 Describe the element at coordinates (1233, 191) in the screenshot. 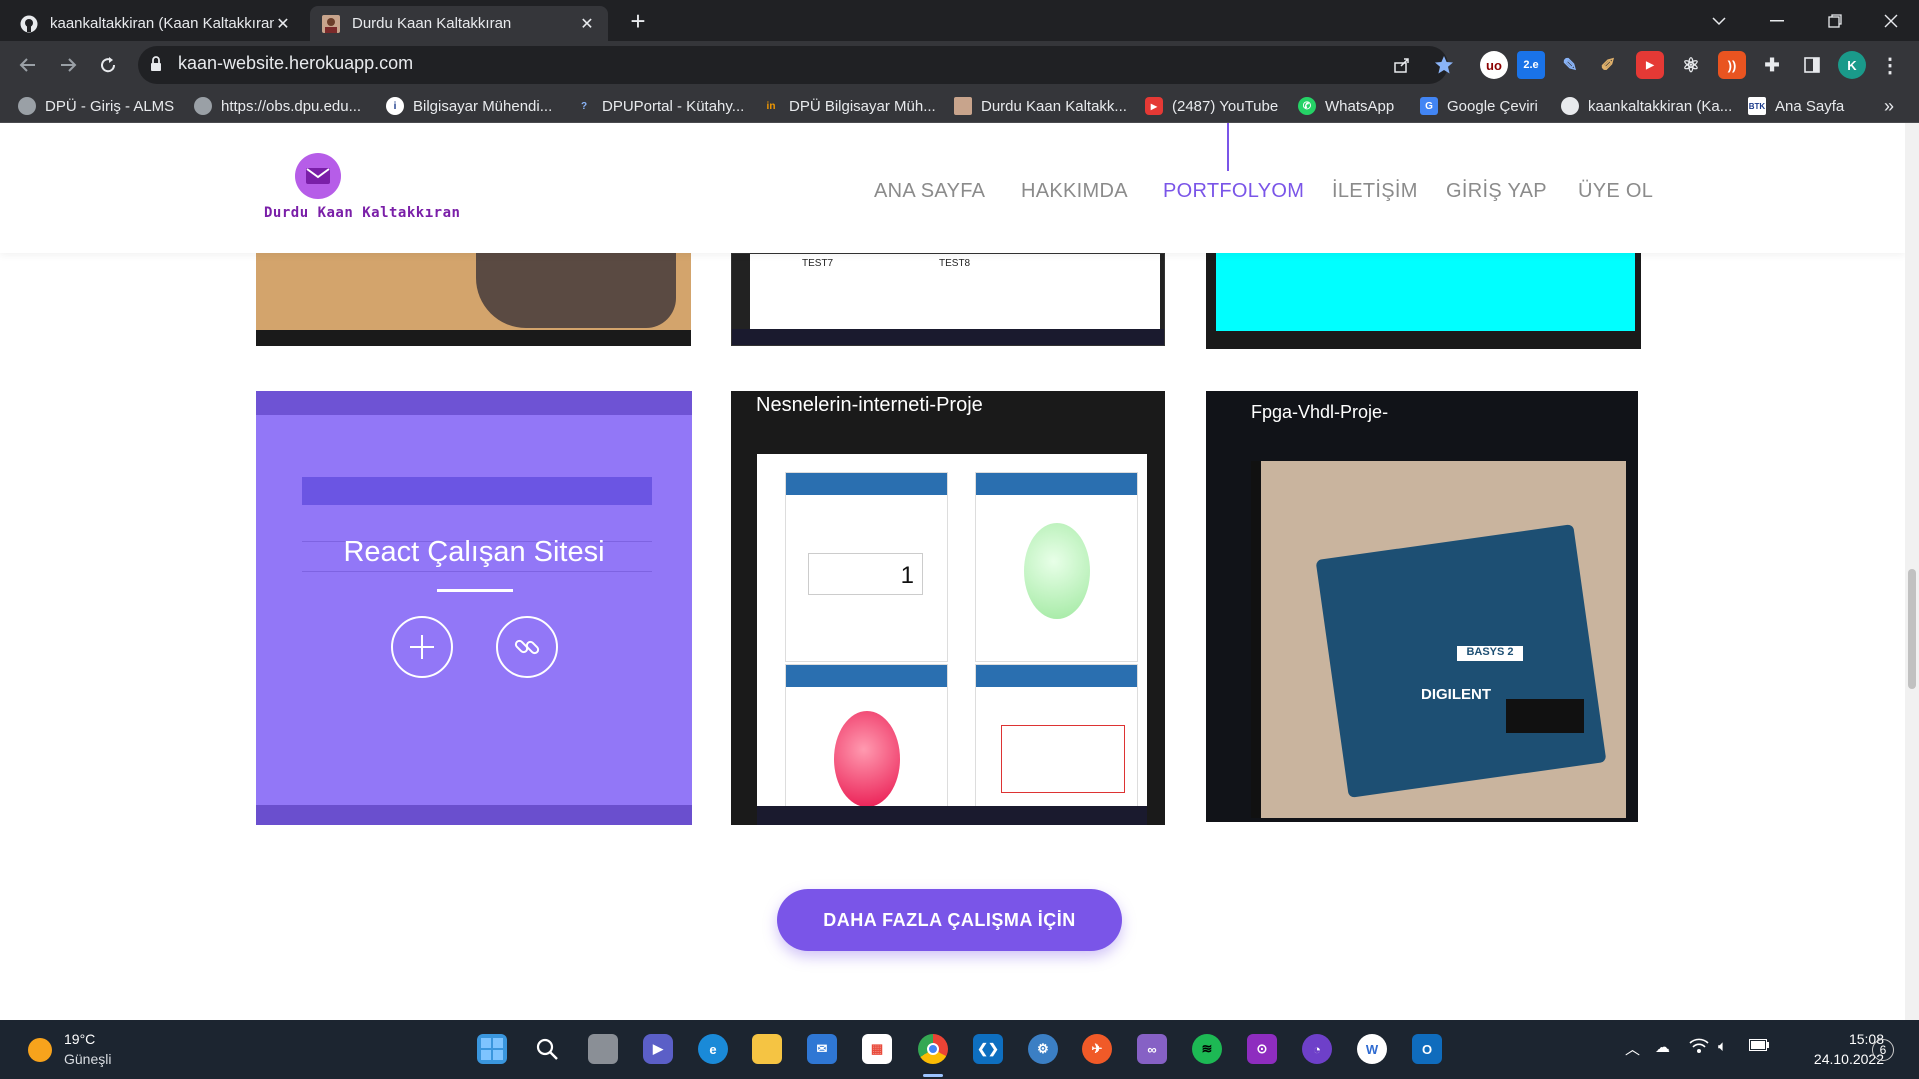

I see `nav-portfolio: PORTFOLYOM` at that location.